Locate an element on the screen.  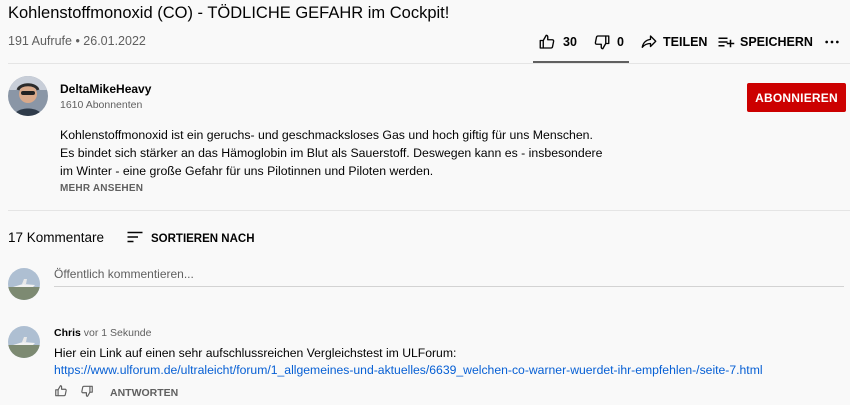
comment-actions: ANTWORTEN is located at coordinates (116, 392).